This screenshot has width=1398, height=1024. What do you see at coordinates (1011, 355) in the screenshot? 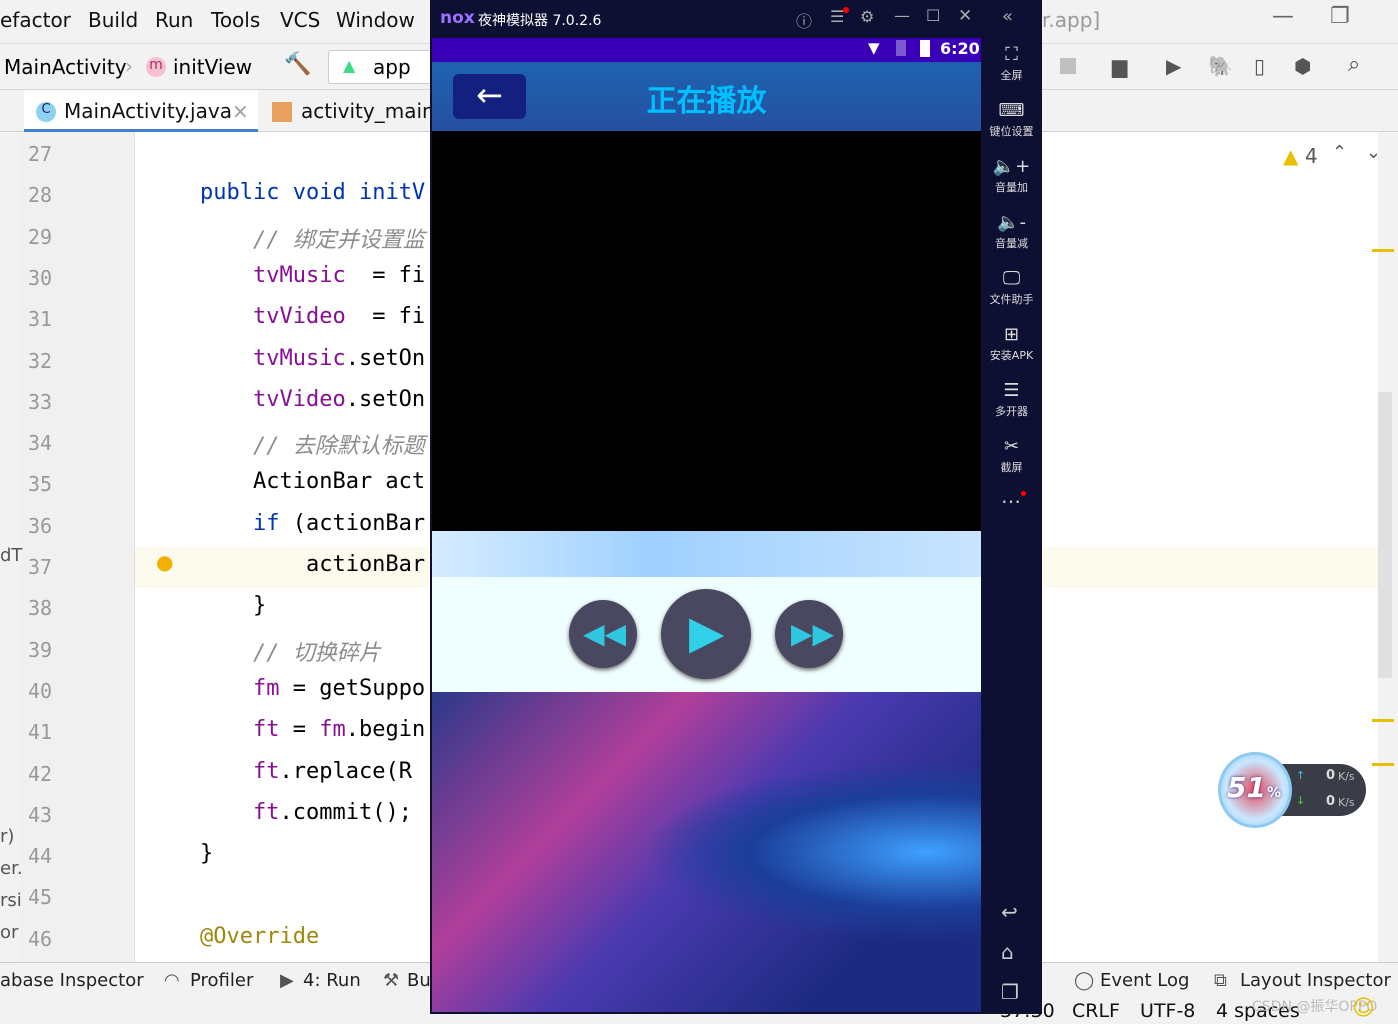
I see `sidebar-item-label: 安装APK` at bounding box center [1011, 355].